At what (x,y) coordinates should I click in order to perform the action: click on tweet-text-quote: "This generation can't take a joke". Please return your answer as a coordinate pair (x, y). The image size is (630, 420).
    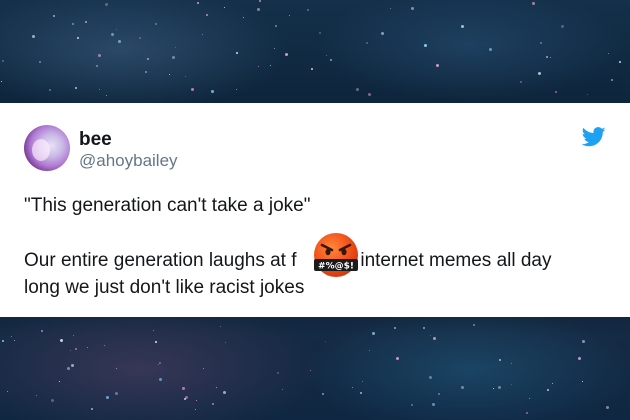
    Looking at the image, I should click on (167, 205).